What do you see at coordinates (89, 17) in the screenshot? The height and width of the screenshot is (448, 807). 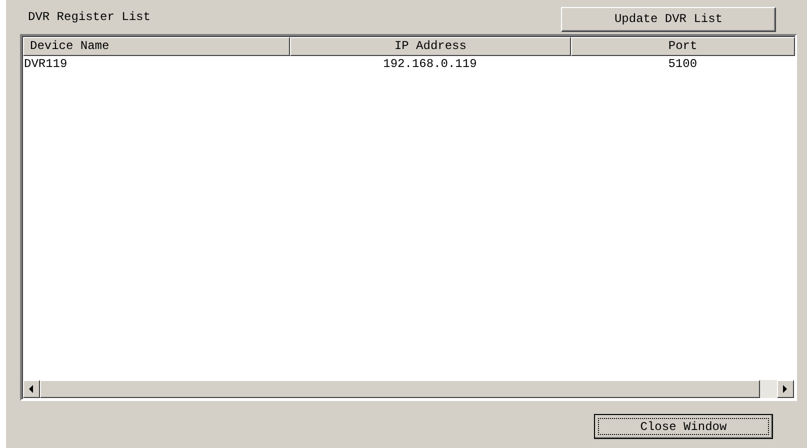 I see `list-title: DVR Register List` at bounding box center [89, 17].